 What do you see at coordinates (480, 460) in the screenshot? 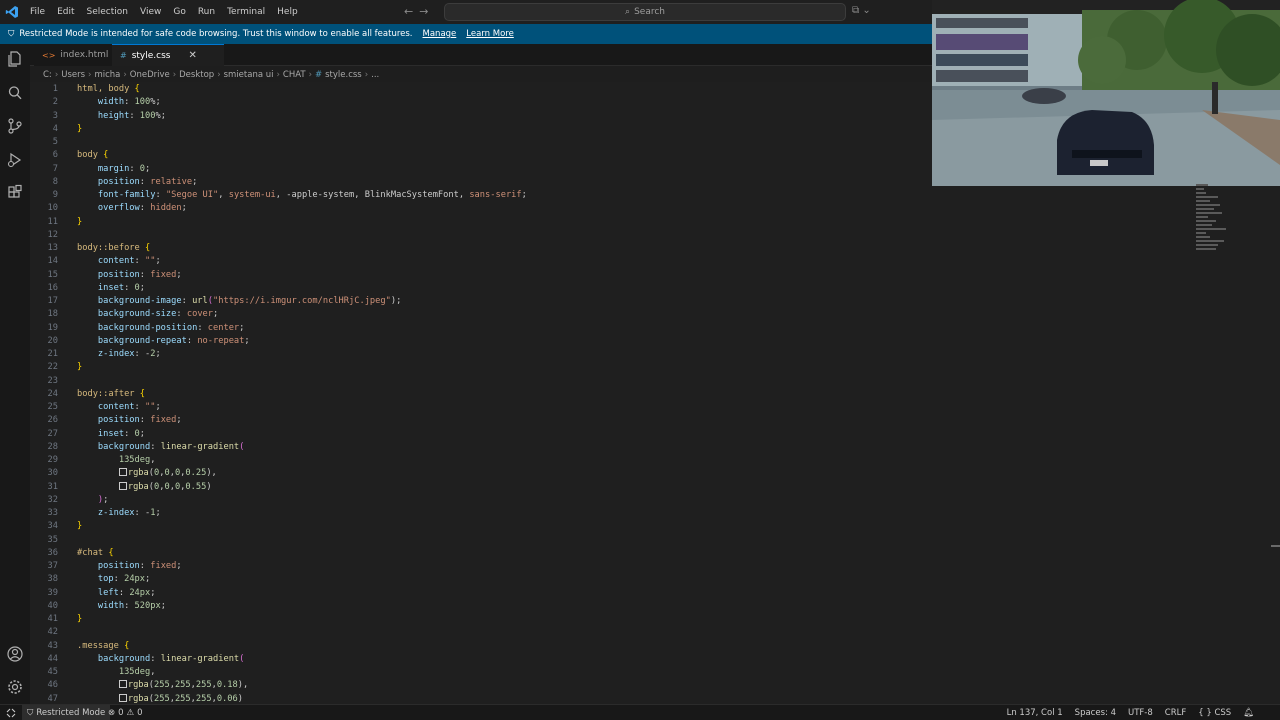
I see `code-line: 29 135deg,` at bounding box center [480, 460].